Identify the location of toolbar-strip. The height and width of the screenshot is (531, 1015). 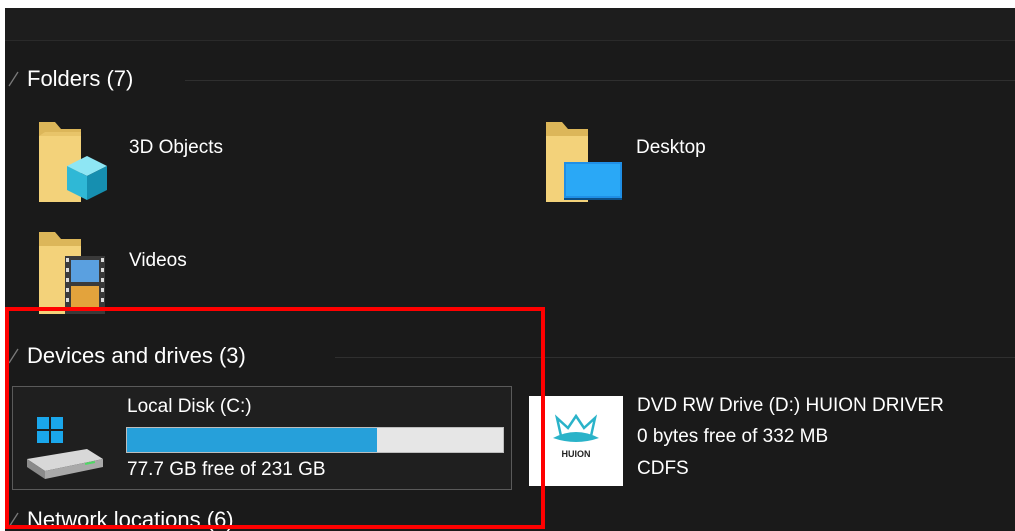
(510, 24).